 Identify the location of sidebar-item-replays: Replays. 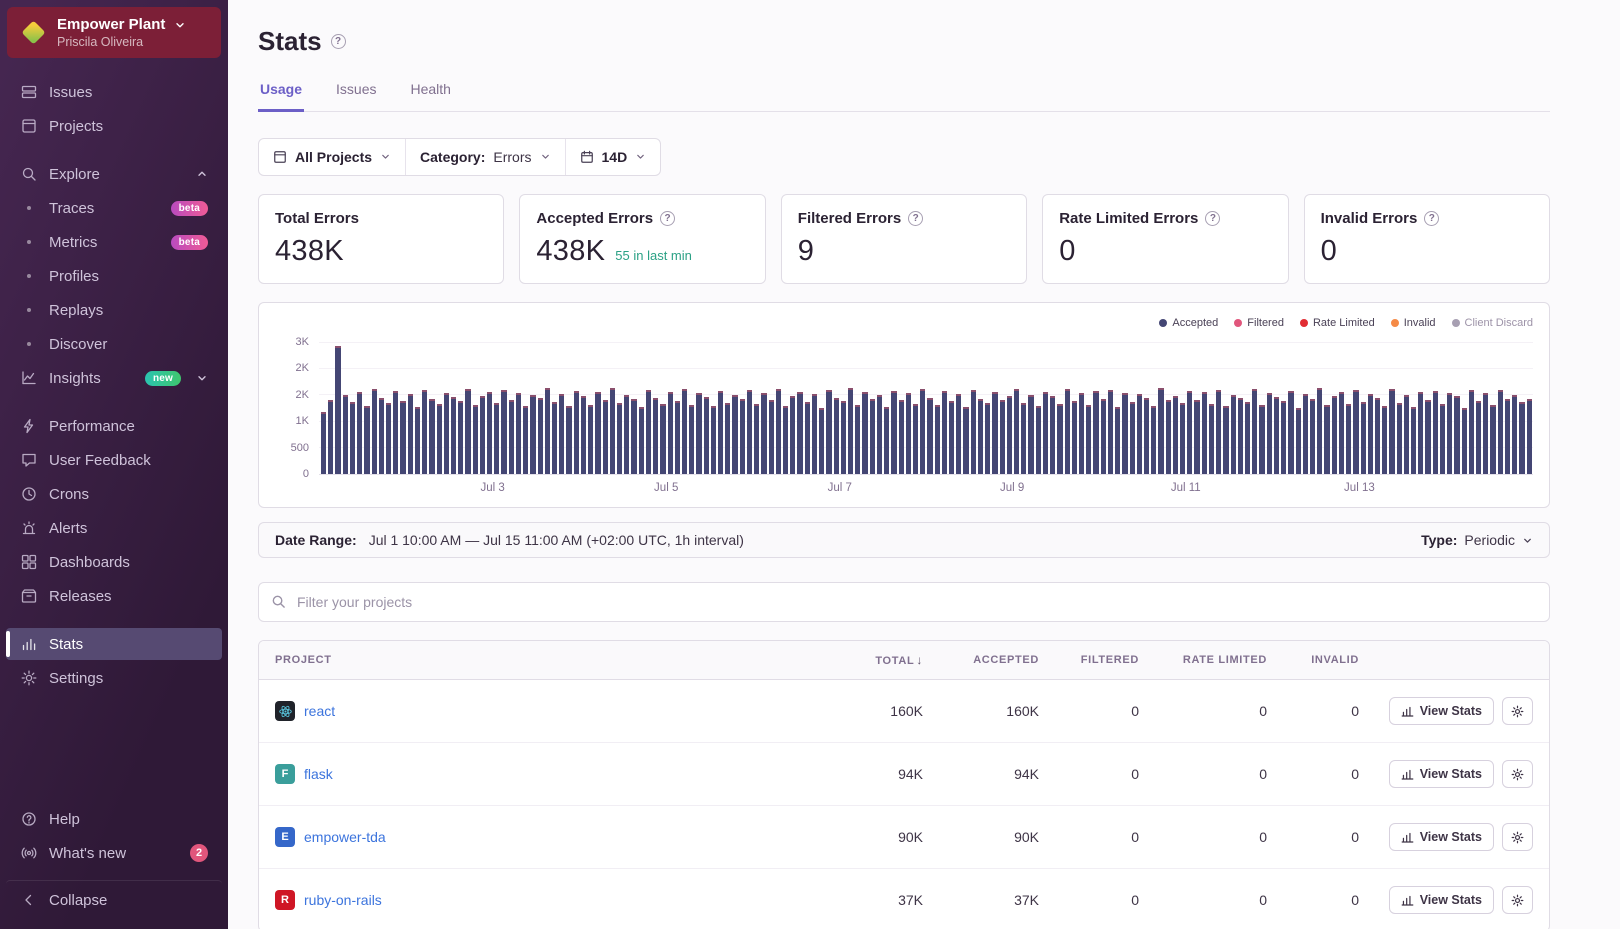
(114, 310).